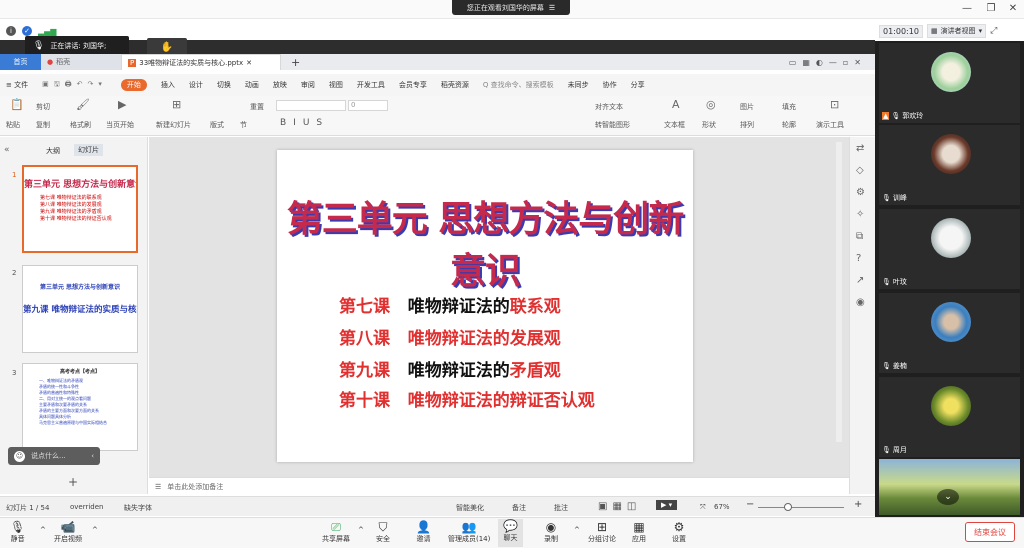 Image resolution: width=1024 pixels, height=548 pixels. Describe the element at coordinates (173, 125) in the screenshot. I see `new-slide-button: 新建幻灯片` at that location.